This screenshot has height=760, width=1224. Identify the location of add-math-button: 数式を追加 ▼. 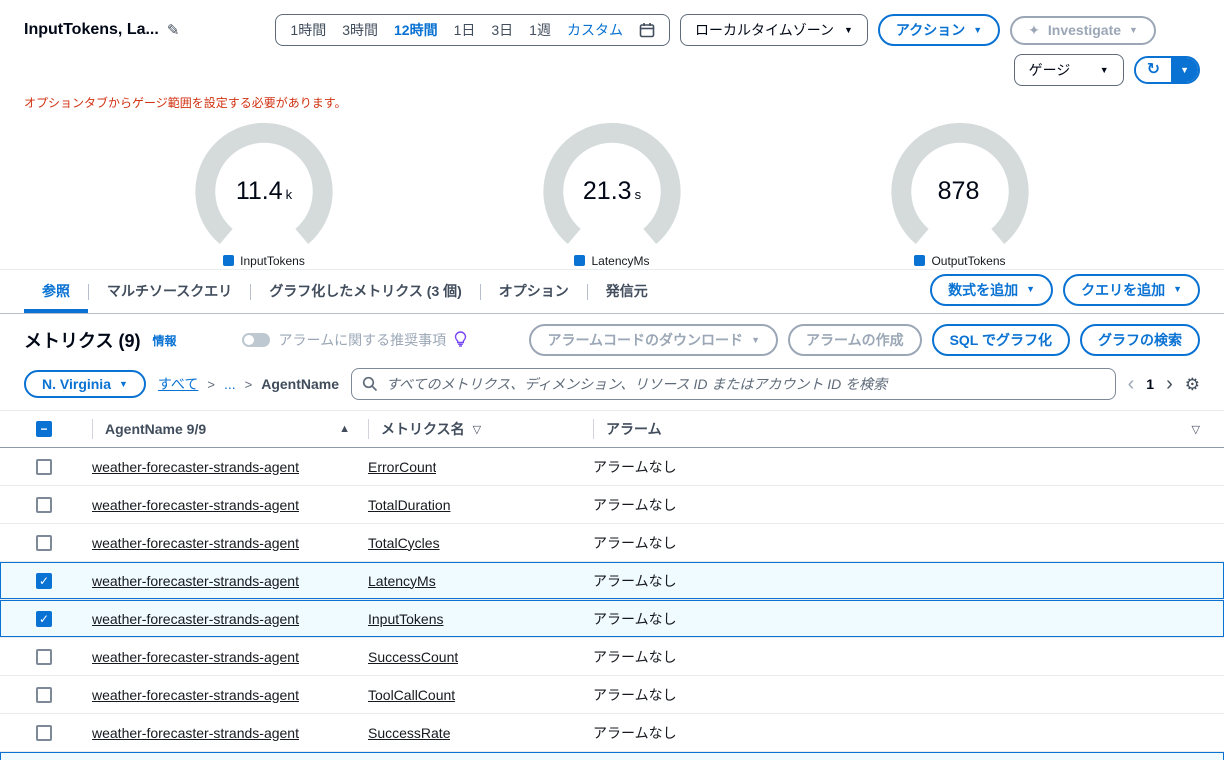
(992, 289).